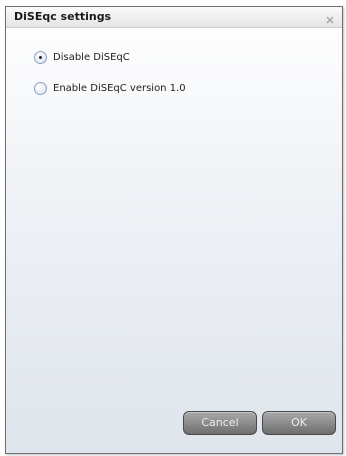 This screenshot has width=346, height=456. I want to click on dialog-title: DiSEqc settings, so click(63, 16).